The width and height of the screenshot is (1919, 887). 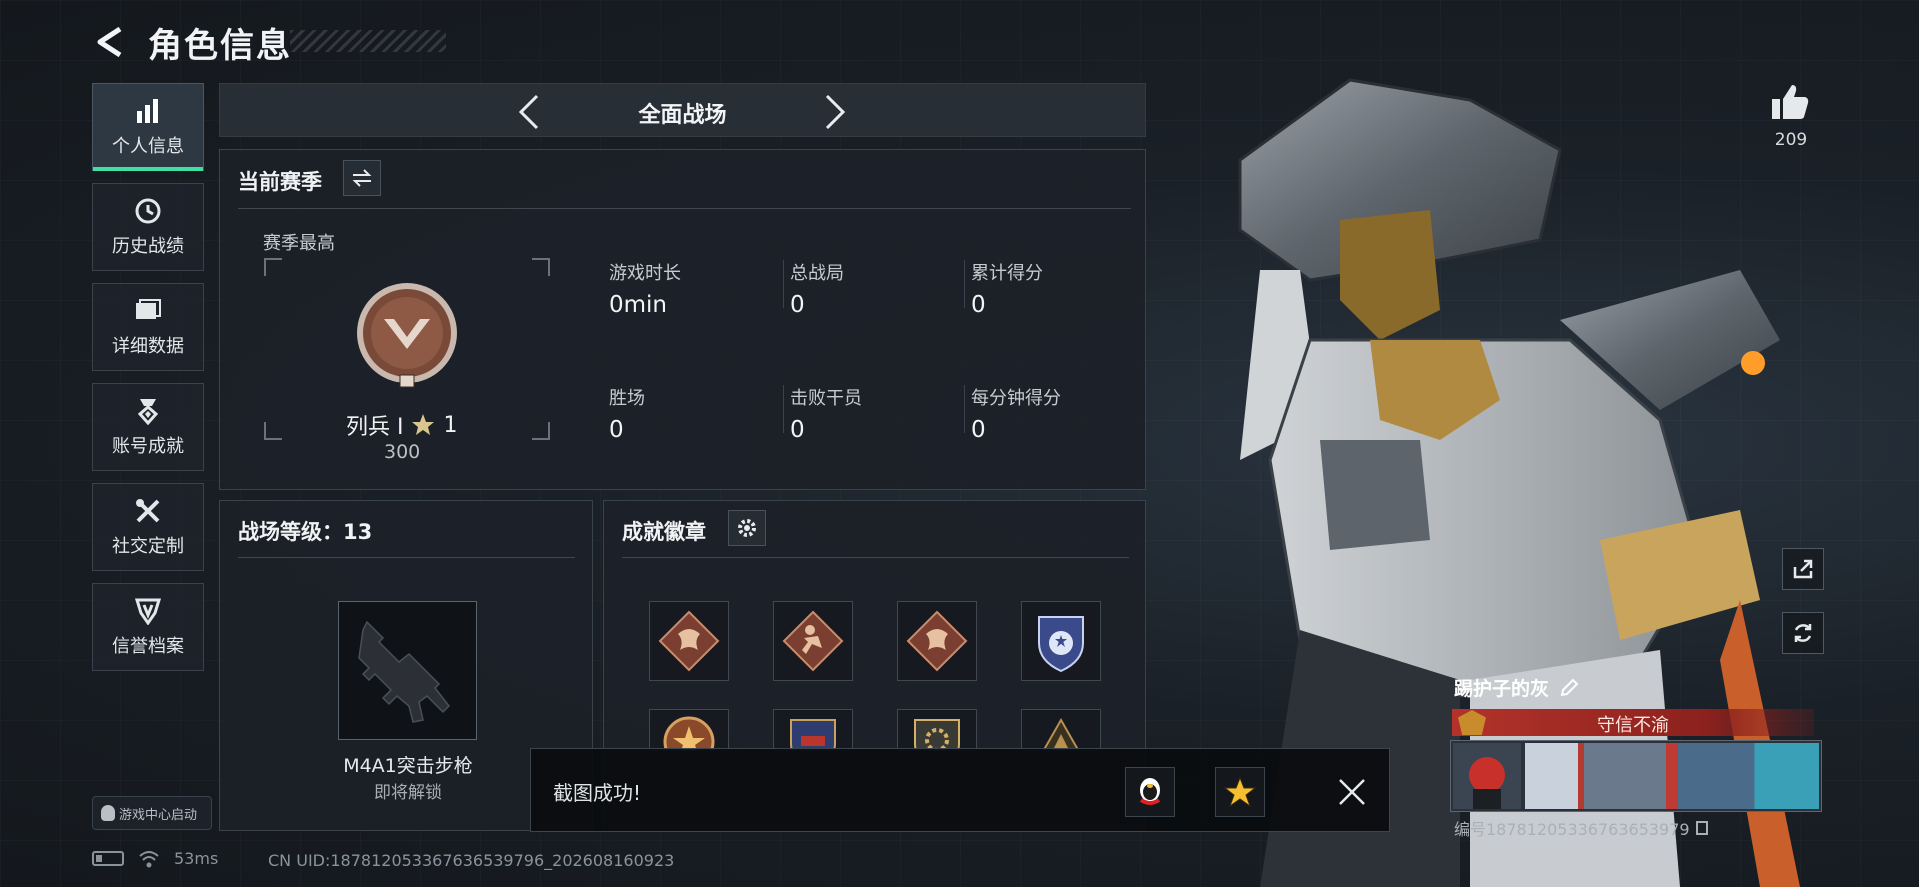 I want to click on player-name: 踢护子的灰, so click(x=1516, y=687).